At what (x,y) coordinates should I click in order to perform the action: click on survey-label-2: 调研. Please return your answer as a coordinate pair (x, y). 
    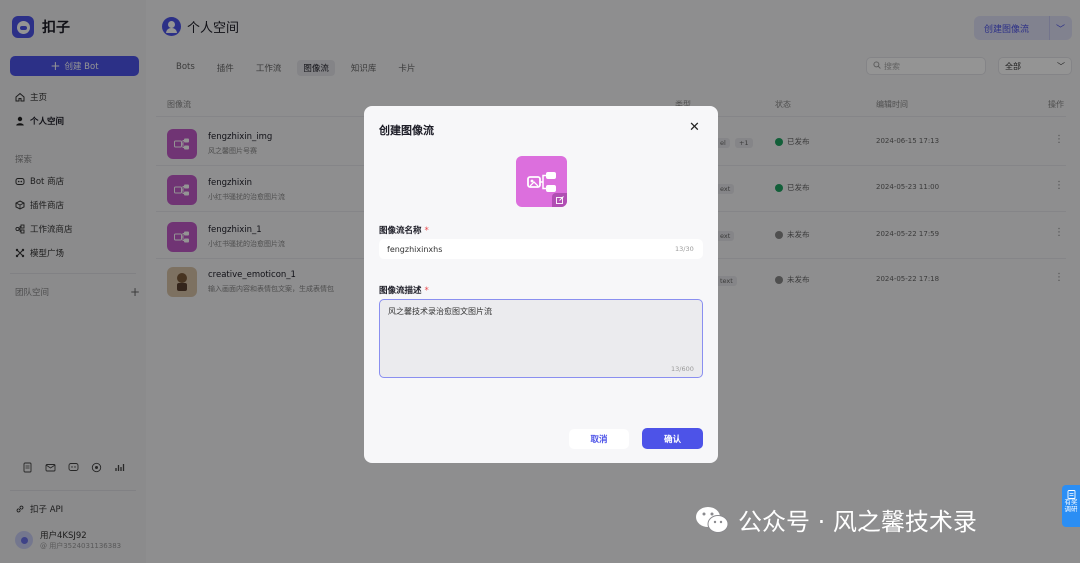
    Looking at the image, I should click on (1071, 509).